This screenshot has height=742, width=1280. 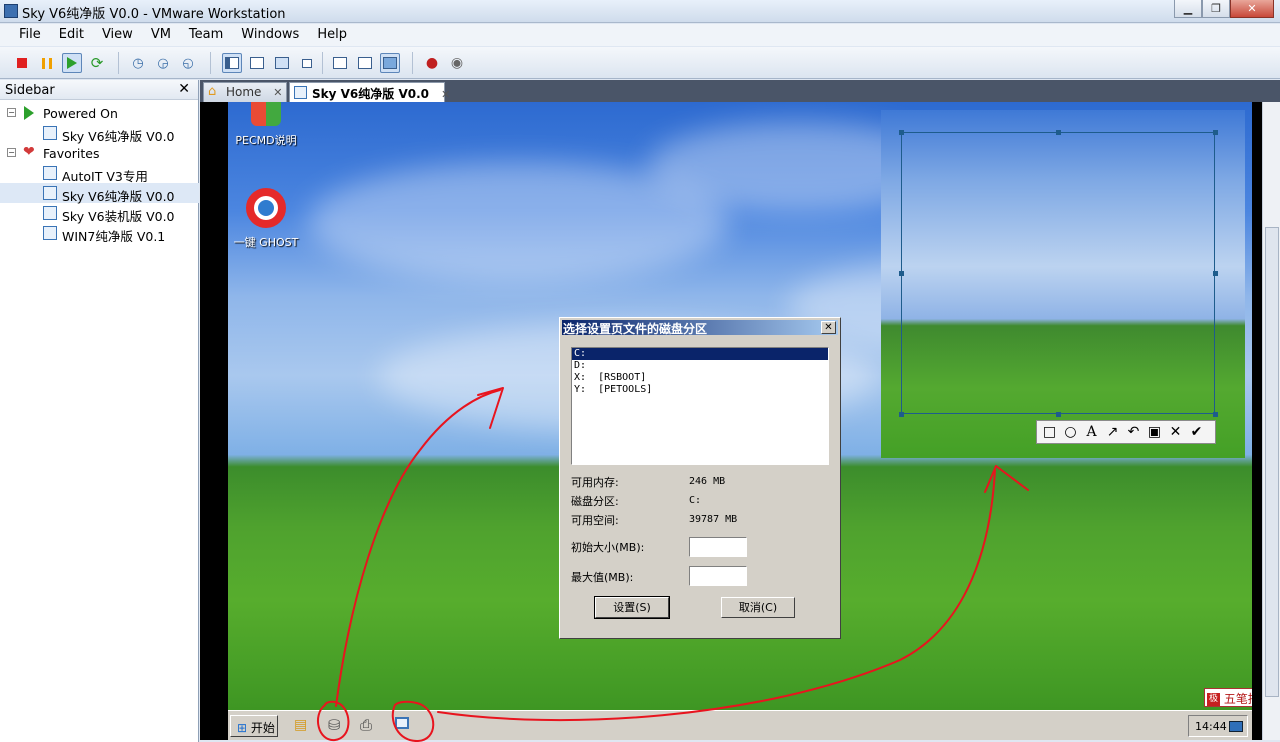 What do you see at coordinates (700, 406) in the screenshot?
I see `drive-listbox: C: D: X: [RSBOOT] Y: [PETOOLS]` at bounding box center [700, 406].